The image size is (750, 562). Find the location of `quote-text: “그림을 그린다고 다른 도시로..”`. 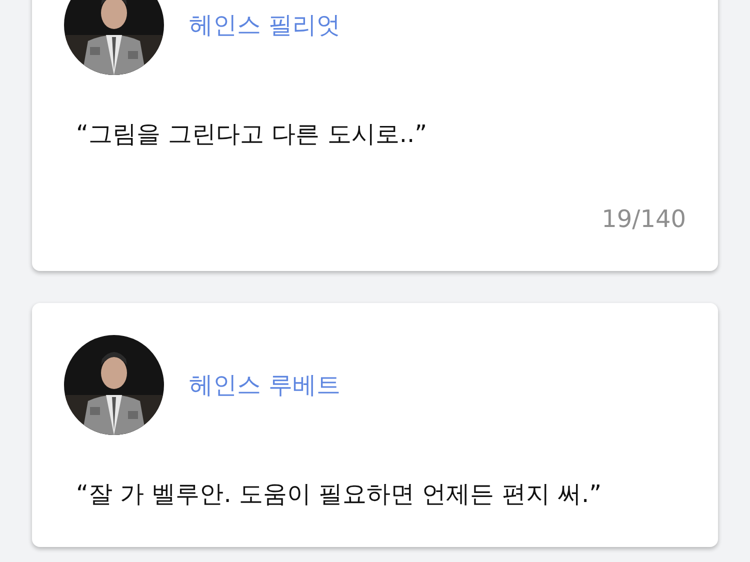

quote-text: “그림을 그린다고 다른 도시로..” is located at coordinates (252, 134).